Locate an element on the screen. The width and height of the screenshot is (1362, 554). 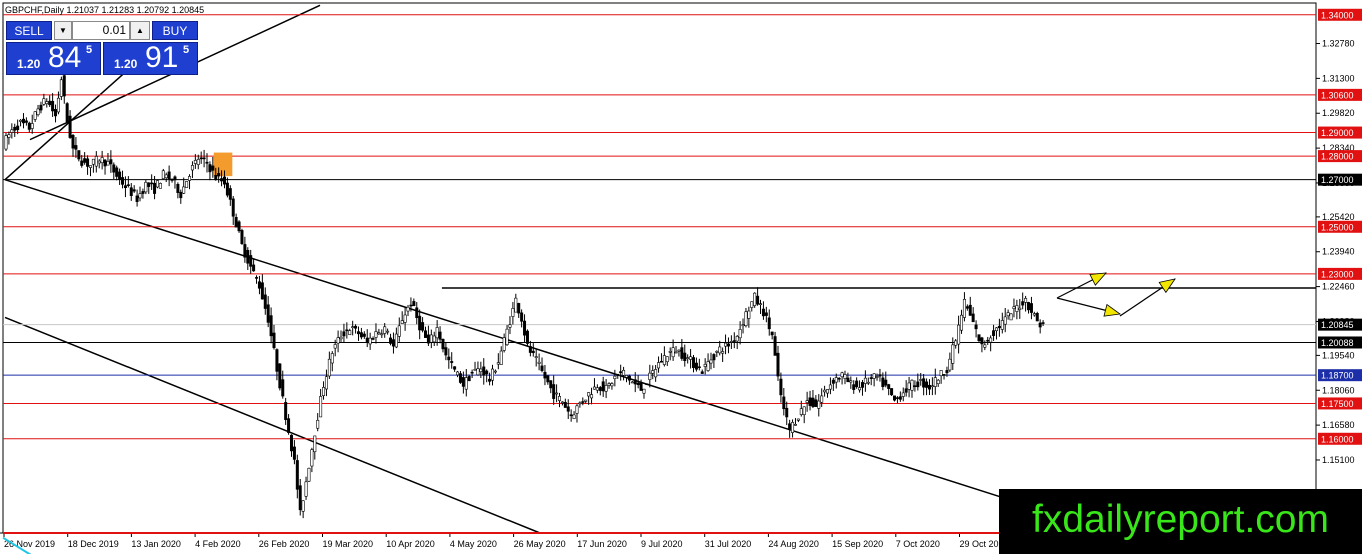
price-level-label: 1.16000 is located at coordinates (1337, 439).